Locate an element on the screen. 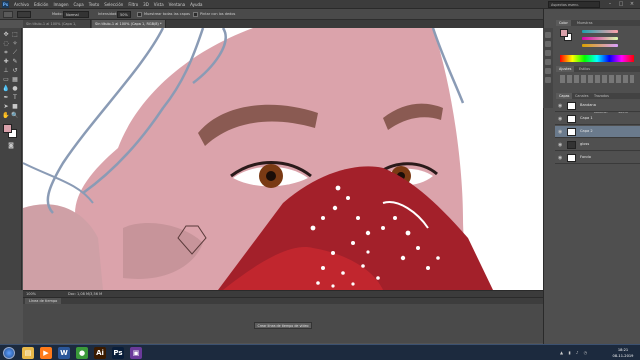 This screenshot has width=640, height=360. mode-select: Normal is located at coordinates (76, 14).